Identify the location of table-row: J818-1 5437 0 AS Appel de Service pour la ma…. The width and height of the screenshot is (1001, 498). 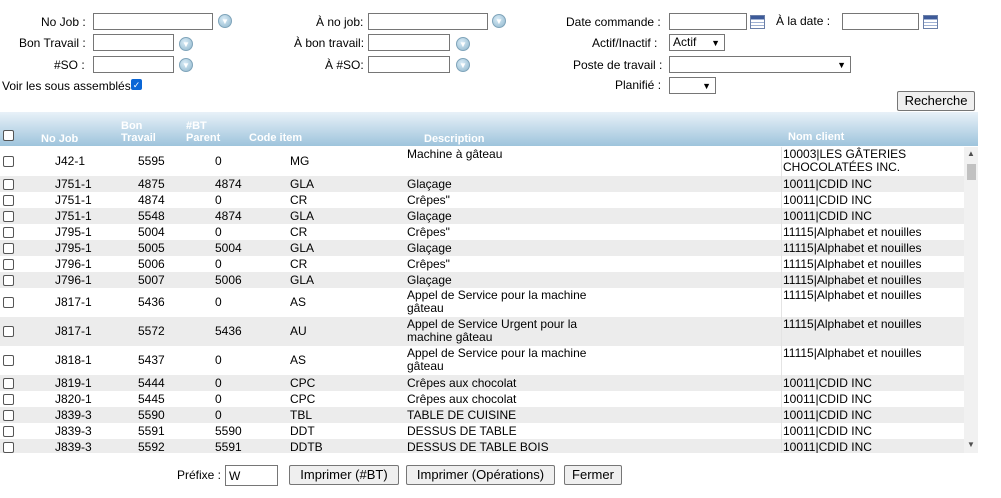
(482, 360).